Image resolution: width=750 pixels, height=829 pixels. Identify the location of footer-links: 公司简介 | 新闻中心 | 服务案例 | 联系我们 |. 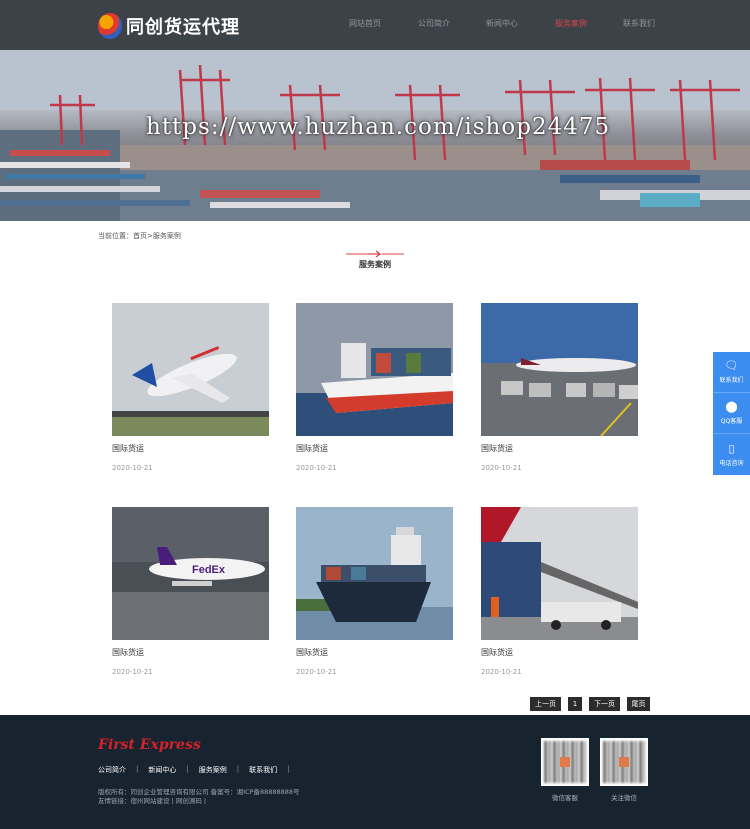
(198, 770).